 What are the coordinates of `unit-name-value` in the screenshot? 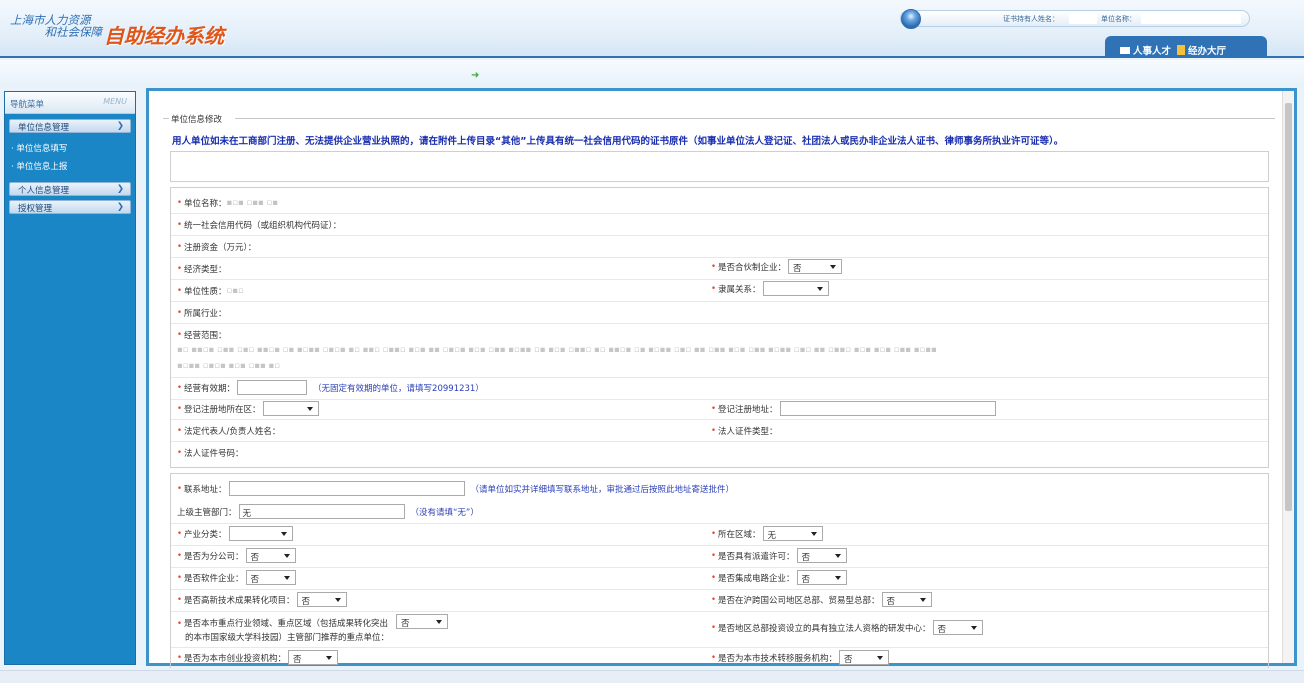 It's located at (1191, 19).